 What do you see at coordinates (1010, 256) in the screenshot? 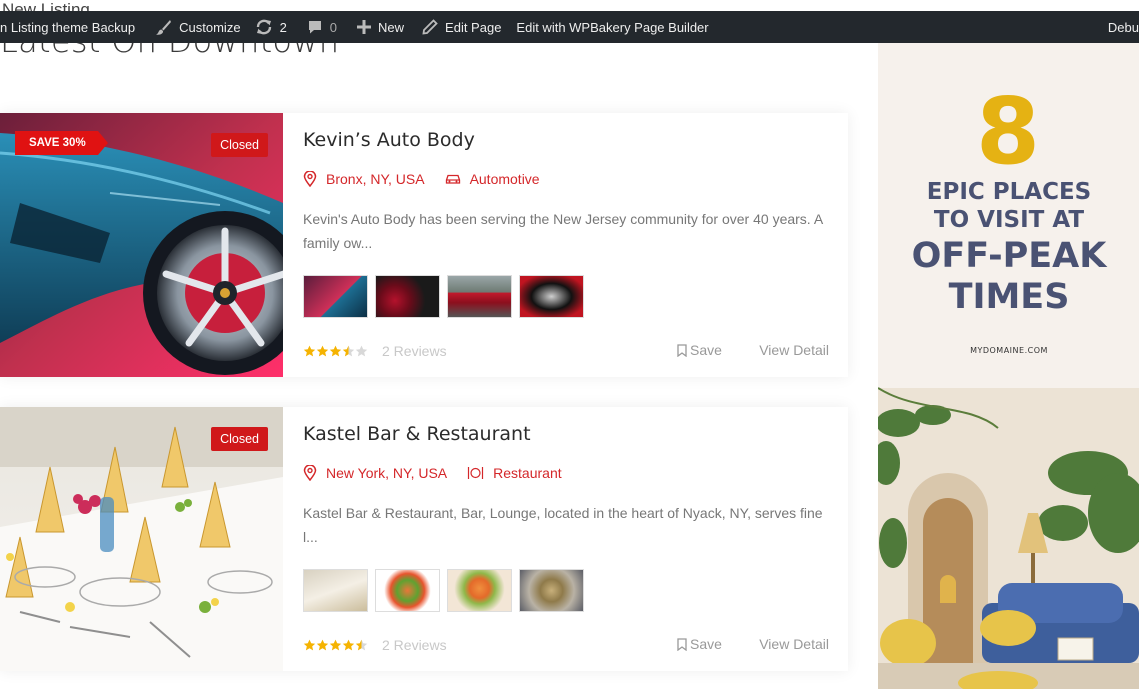
I see `ad-line-3: OFF-PEAK` at bounding box center [1010, 256].